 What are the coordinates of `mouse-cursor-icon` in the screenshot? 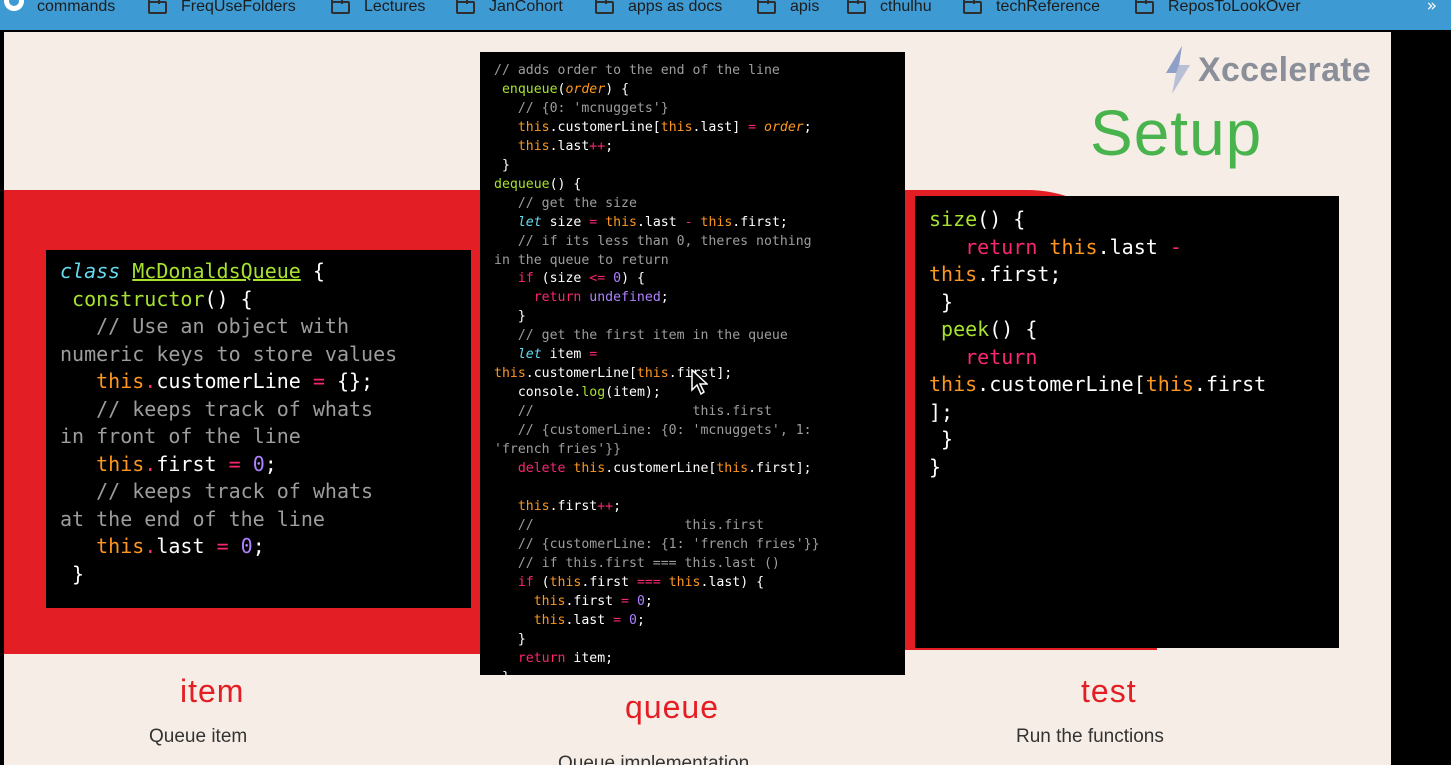 It's located at (699, 382).